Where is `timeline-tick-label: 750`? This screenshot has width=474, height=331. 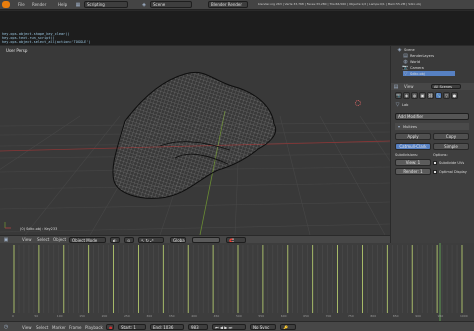 timeline-tick-label: 750 is located at coordinates (351, 316).